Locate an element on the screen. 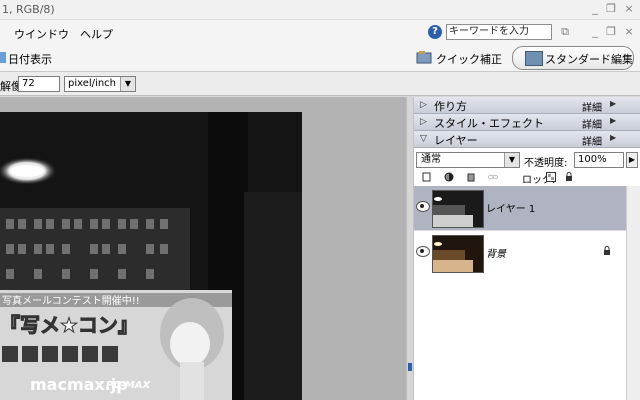 The width and height of the screenshot is (640, 400). opacity-label: 不透明度: is located at coordinates (546, 163).